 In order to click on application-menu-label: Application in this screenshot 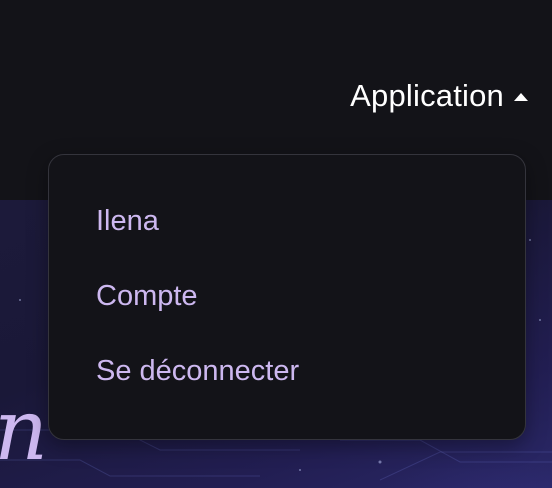, I will do `click(427, 95)`.